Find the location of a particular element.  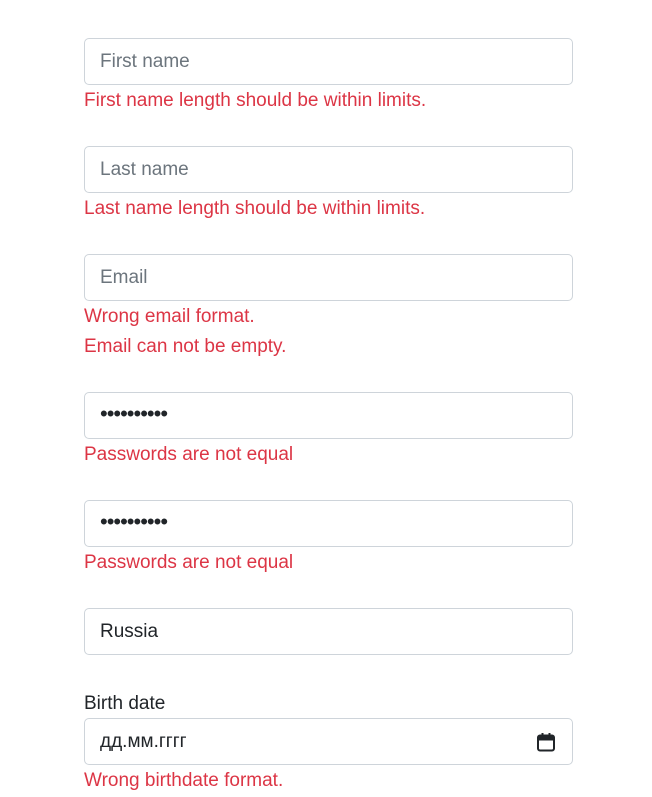

email-input: Email is located at coordinates (328, 277).